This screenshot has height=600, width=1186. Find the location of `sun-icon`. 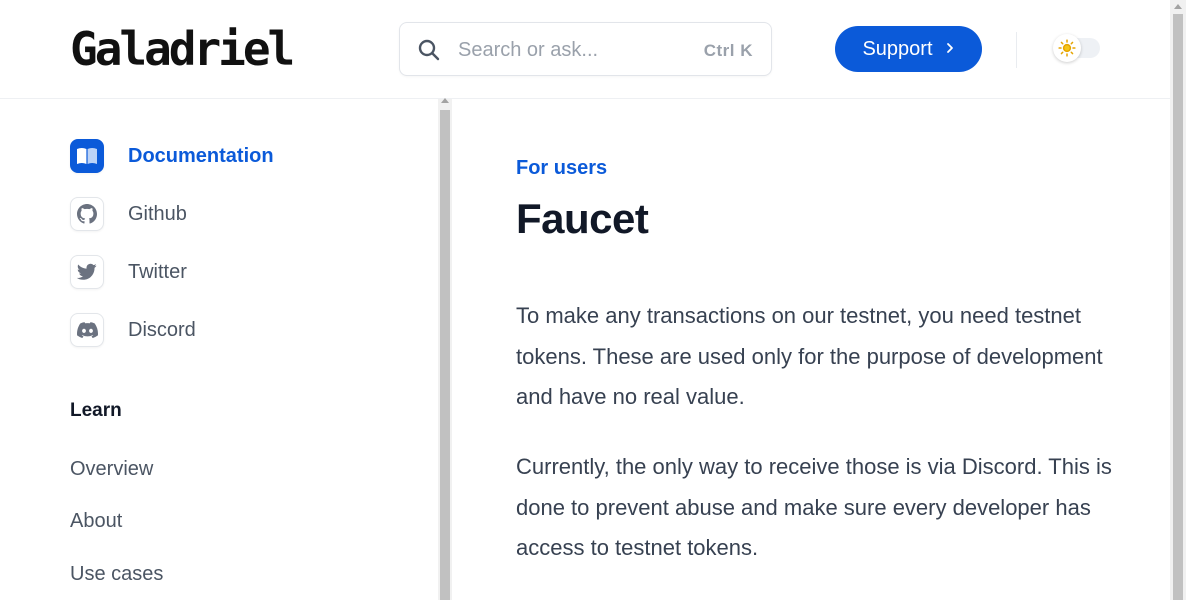

sun-icon is located at coordinates (1067, 48).